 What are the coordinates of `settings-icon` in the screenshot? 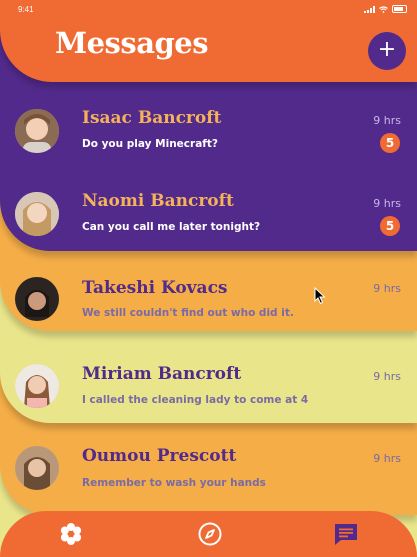 It's located at (71, 534).